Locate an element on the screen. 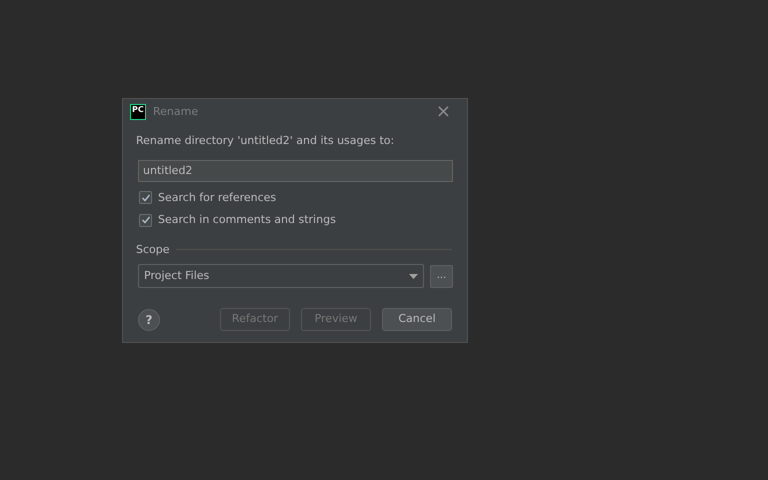  close-button: × is located at coordinates (443, 112).